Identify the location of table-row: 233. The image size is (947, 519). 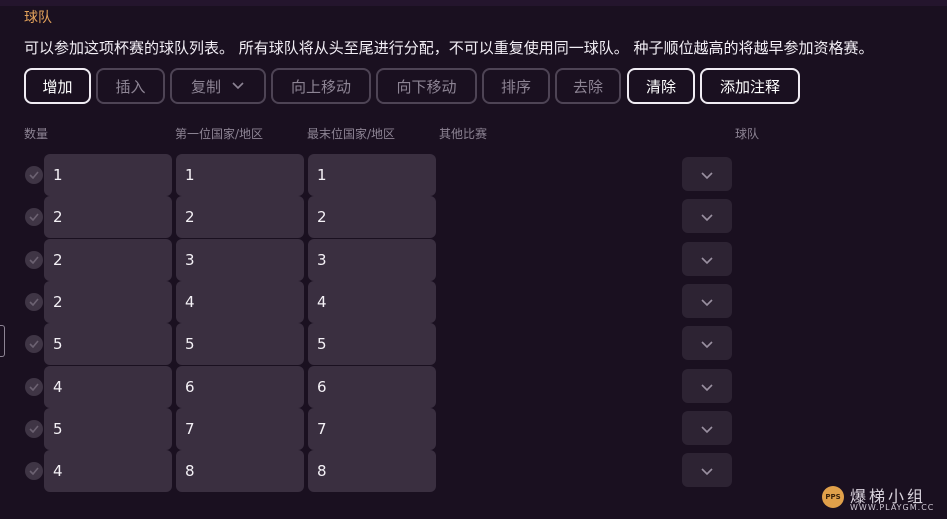
(473, 260).